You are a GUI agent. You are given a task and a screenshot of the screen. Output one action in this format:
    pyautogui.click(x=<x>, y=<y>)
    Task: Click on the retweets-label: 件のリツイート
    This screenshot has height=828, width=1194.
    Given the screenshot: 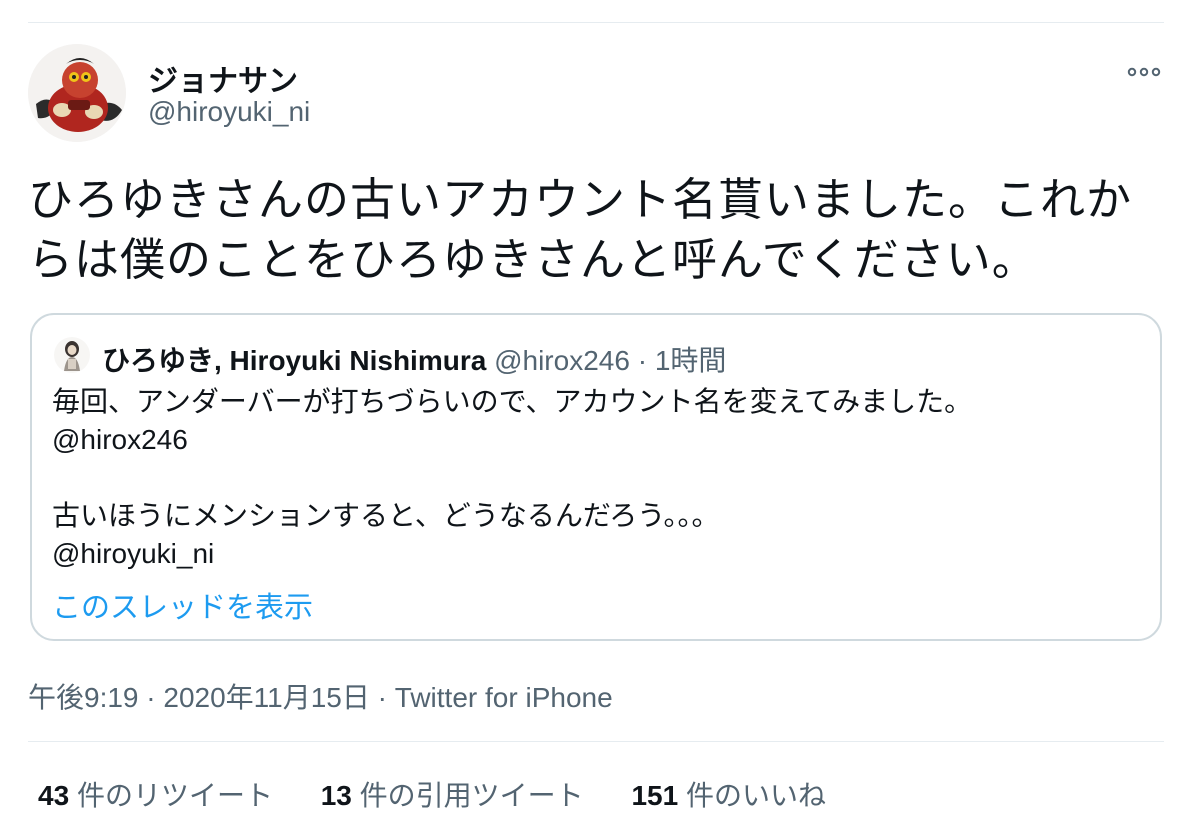 What is the action you would take?
    pyautogui.click(x=174, y=795)
    